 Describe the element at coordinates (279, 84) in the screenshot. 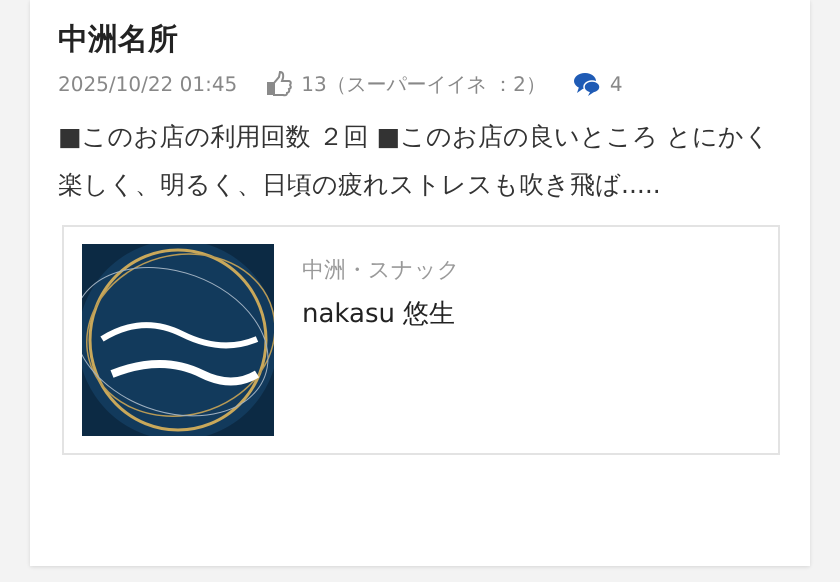

I see `thumbs-up-icon` at that location.